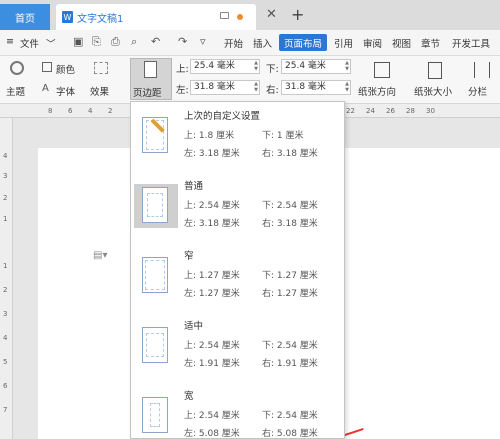 Image resolution: width=500 pixels, height=439 pixels. I want to click on save-icon: ▣, so click(78, 41).